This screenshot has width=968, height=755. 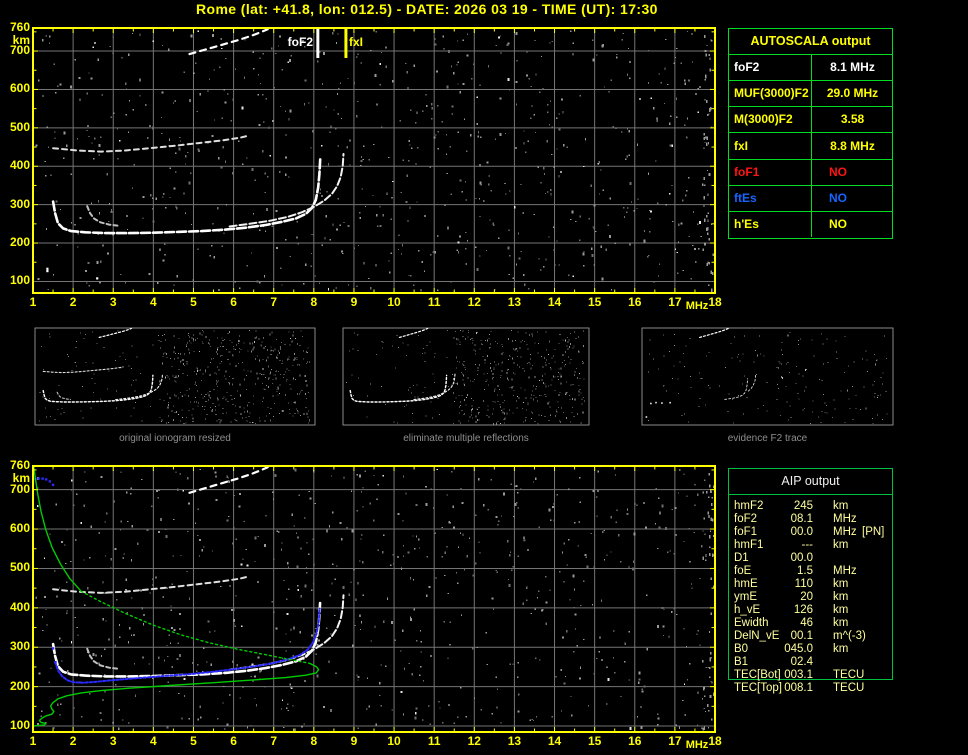 I want to click on x-tick-label: 10, so click(x=394, y=302).